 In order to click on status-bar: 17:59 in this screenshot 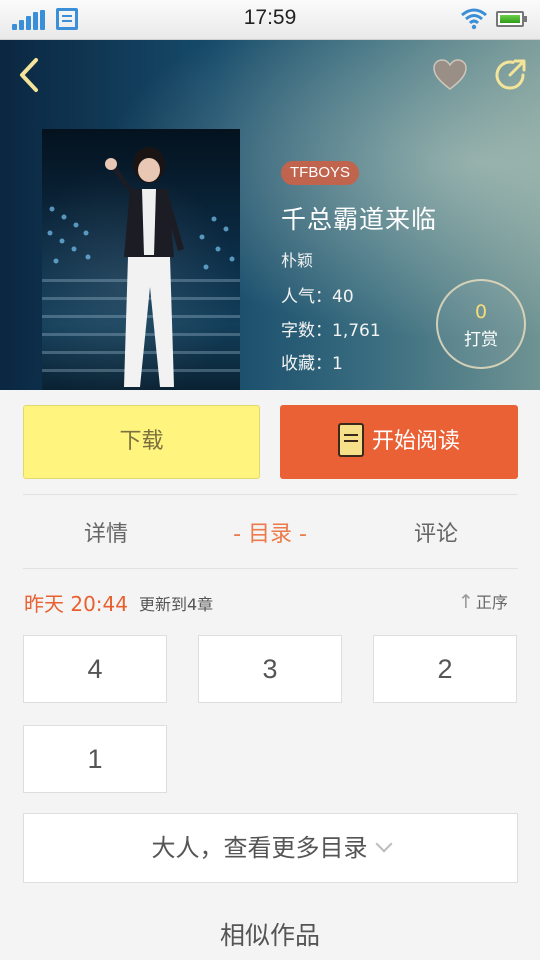, I will do `click(270, 20)`.